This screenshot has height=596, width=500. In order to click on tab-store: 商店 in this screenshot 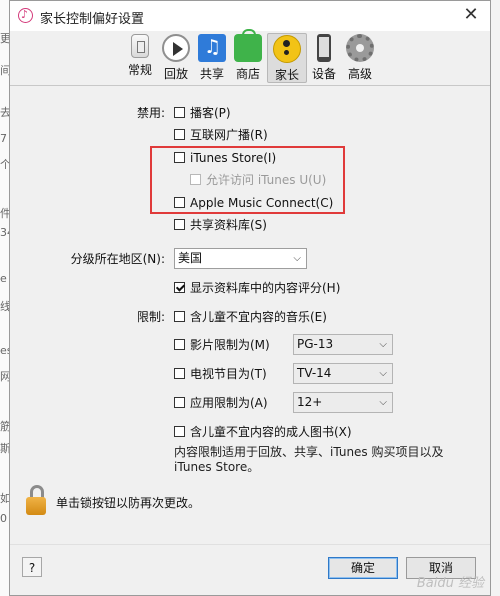, I will do `click(248, 56)`.